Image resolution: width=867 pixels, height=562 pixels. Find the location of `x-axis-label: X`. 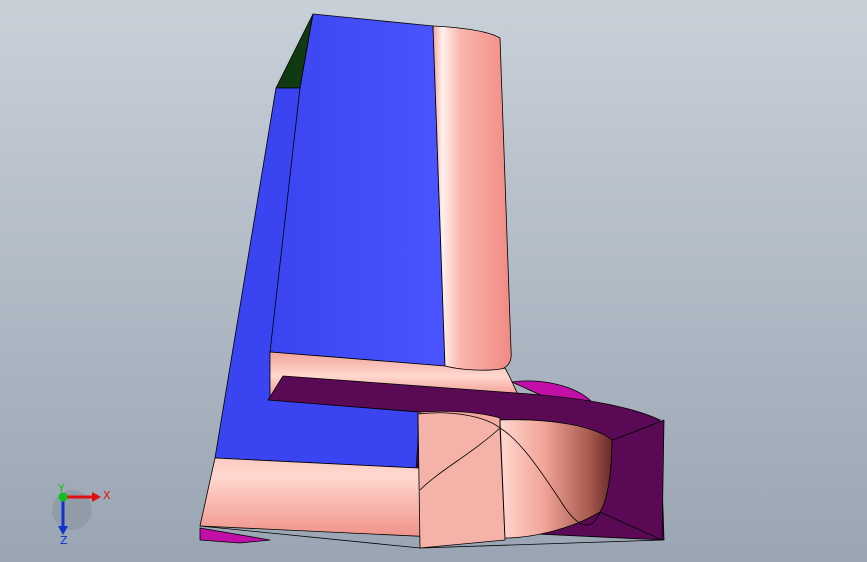

x-axis-label: X is located at coordinates (107, 495).